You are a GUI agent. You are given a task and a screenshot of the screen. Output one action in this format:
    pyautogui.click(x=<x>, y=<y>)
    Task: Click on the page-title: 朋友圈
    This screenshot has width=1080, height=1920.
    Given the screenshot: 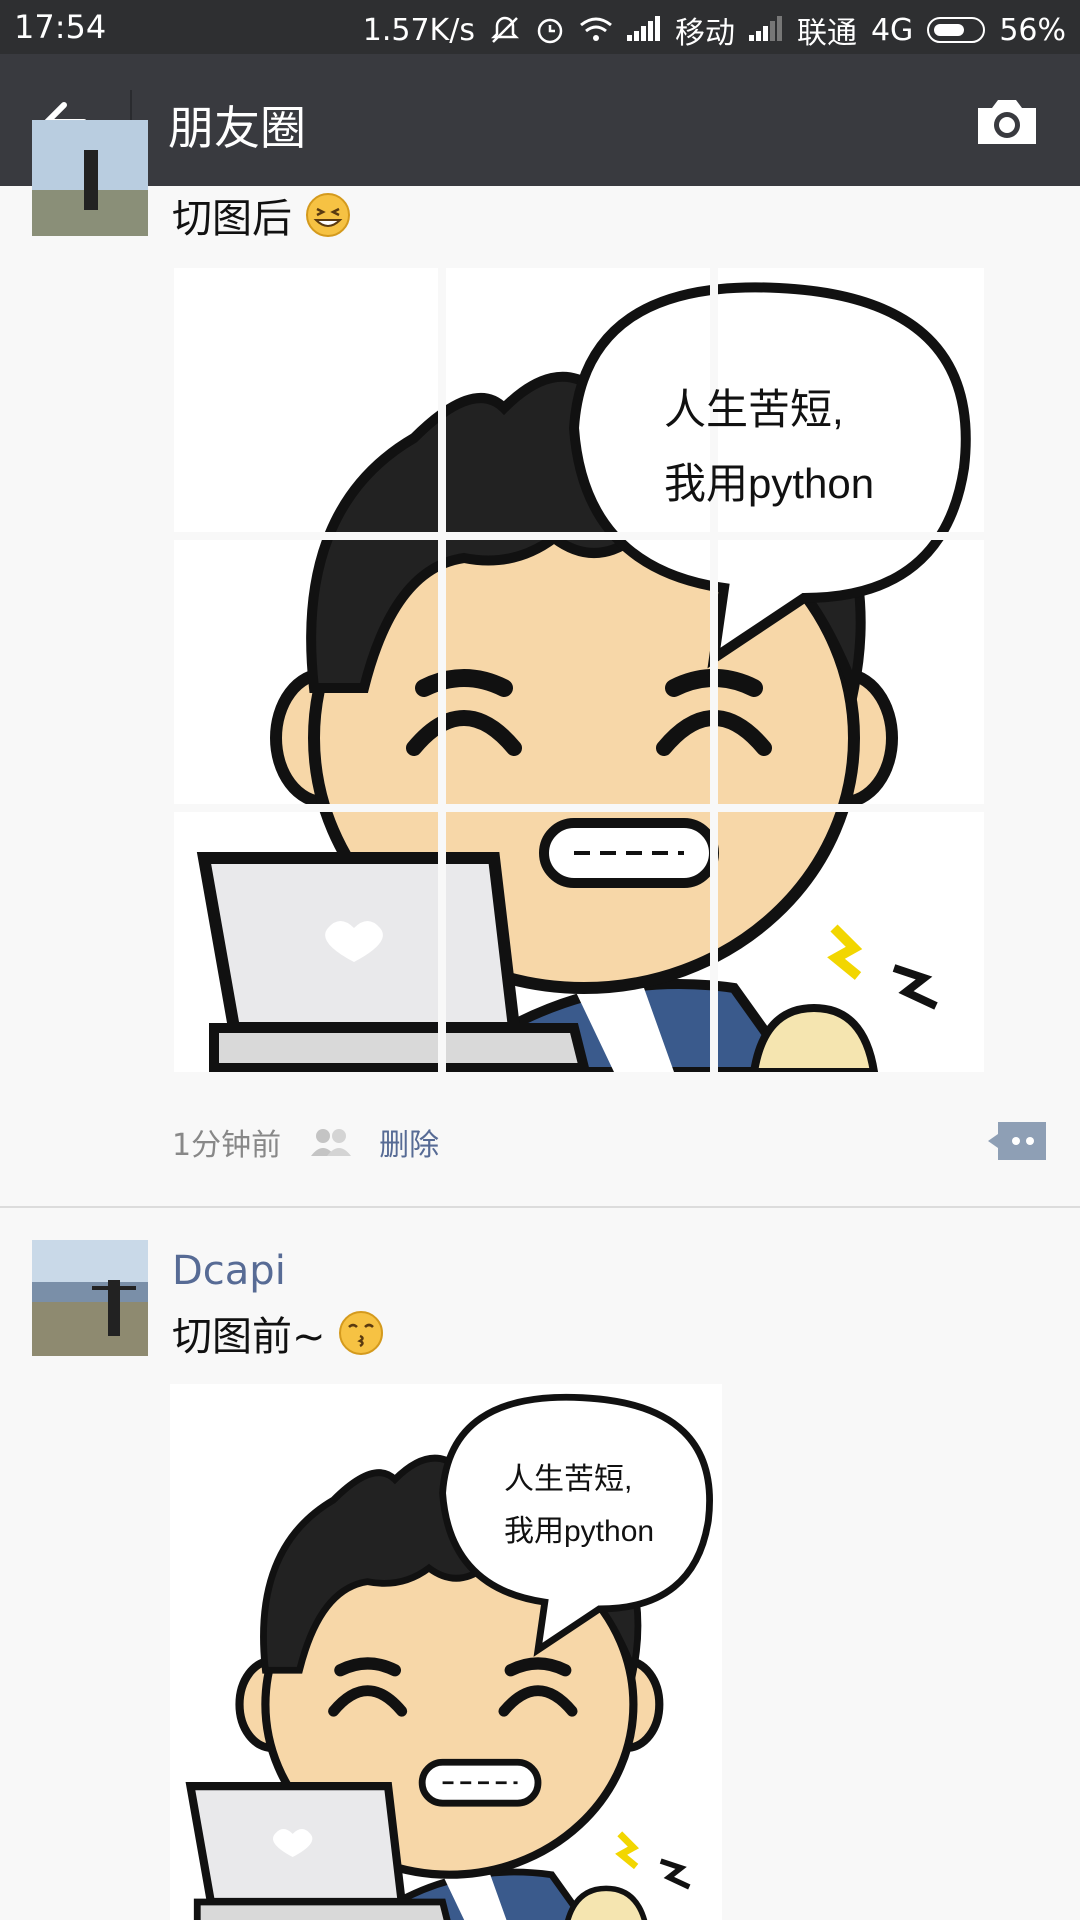 What is the action you would take?
    pyautogui.click(x=237, y=128)
    